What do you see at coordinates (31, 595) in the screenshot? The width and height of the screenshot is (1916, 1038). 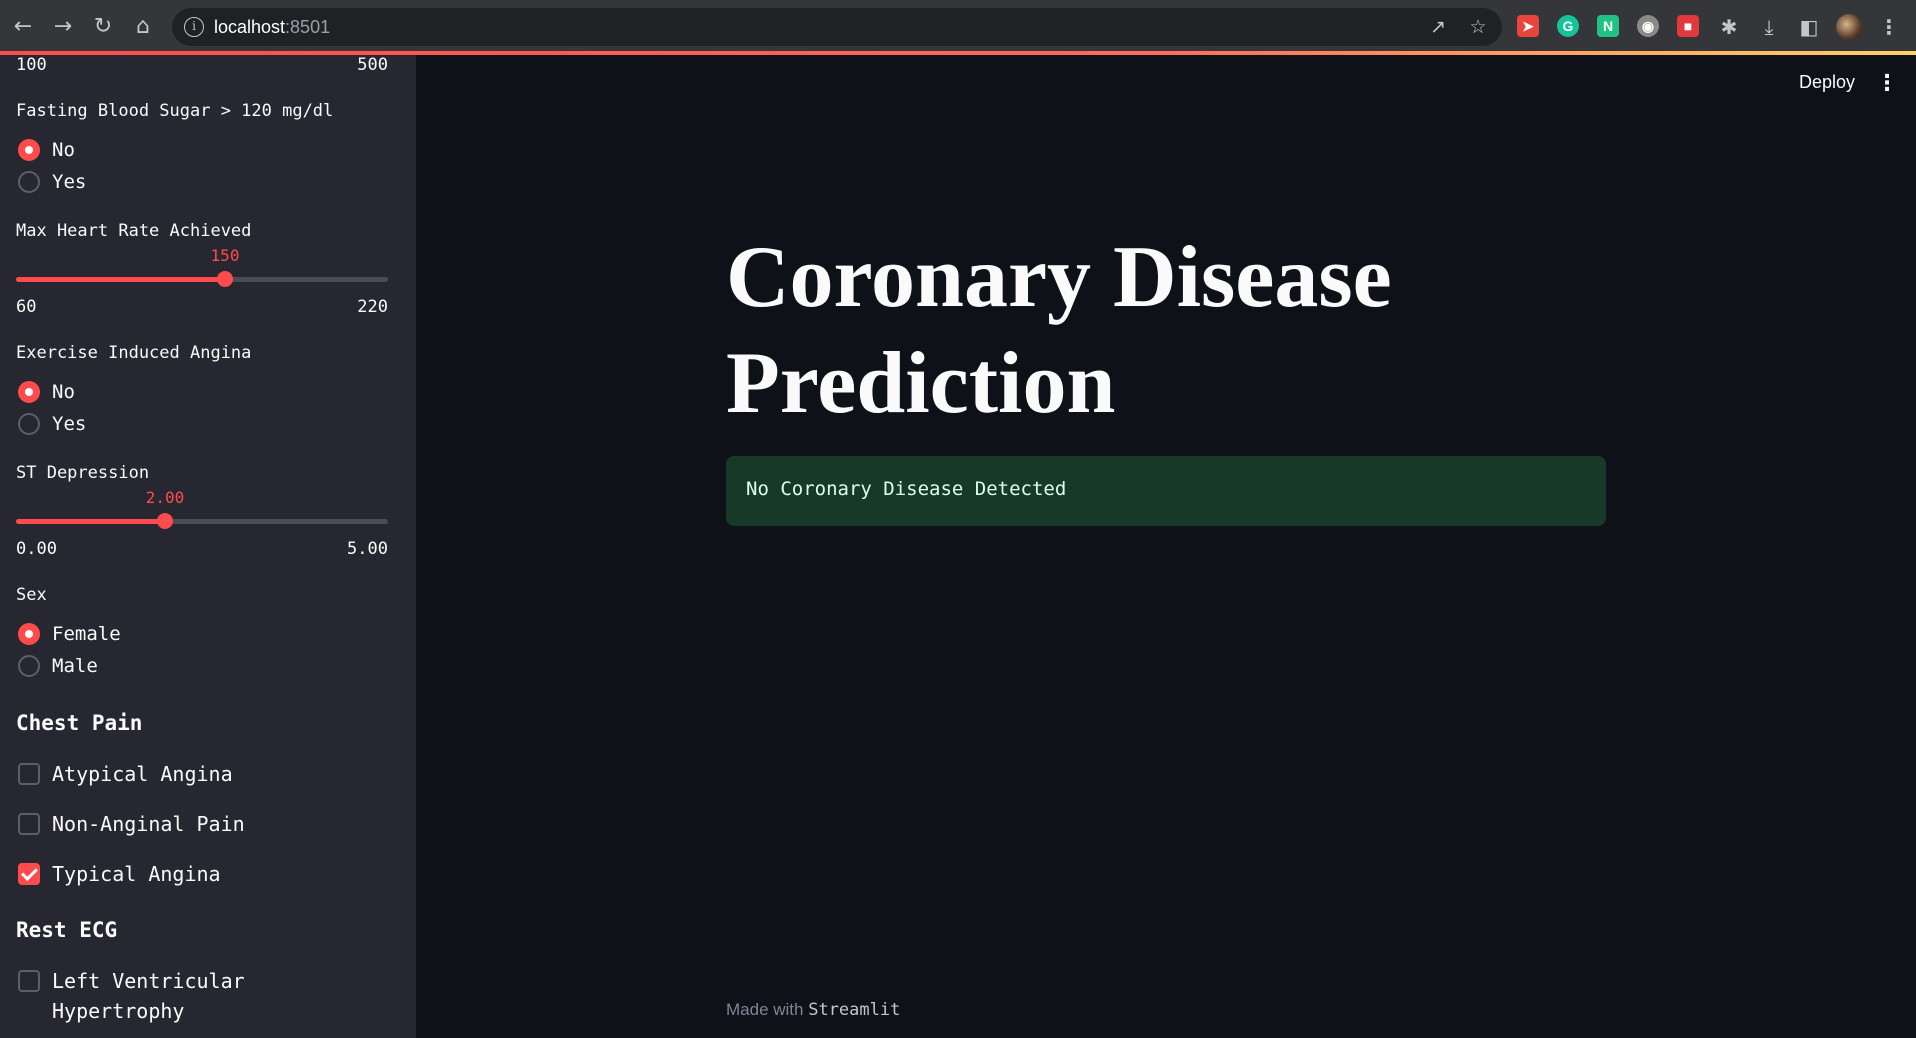 I see `sex-label: Sex` at bounding box center [31, 595].